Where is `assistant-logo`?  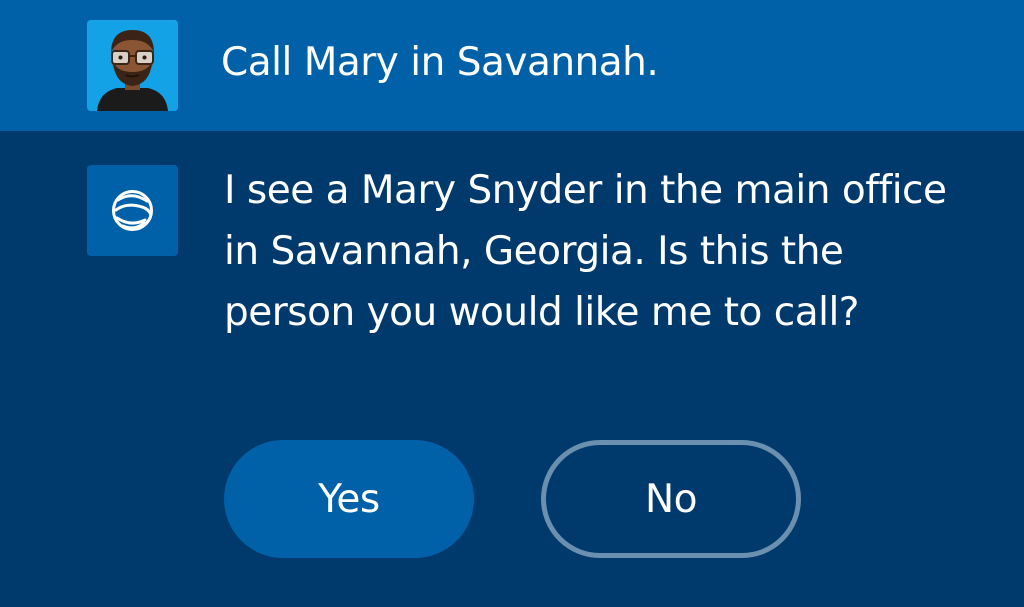 assistant-logo is located at coordinates (132, 210).